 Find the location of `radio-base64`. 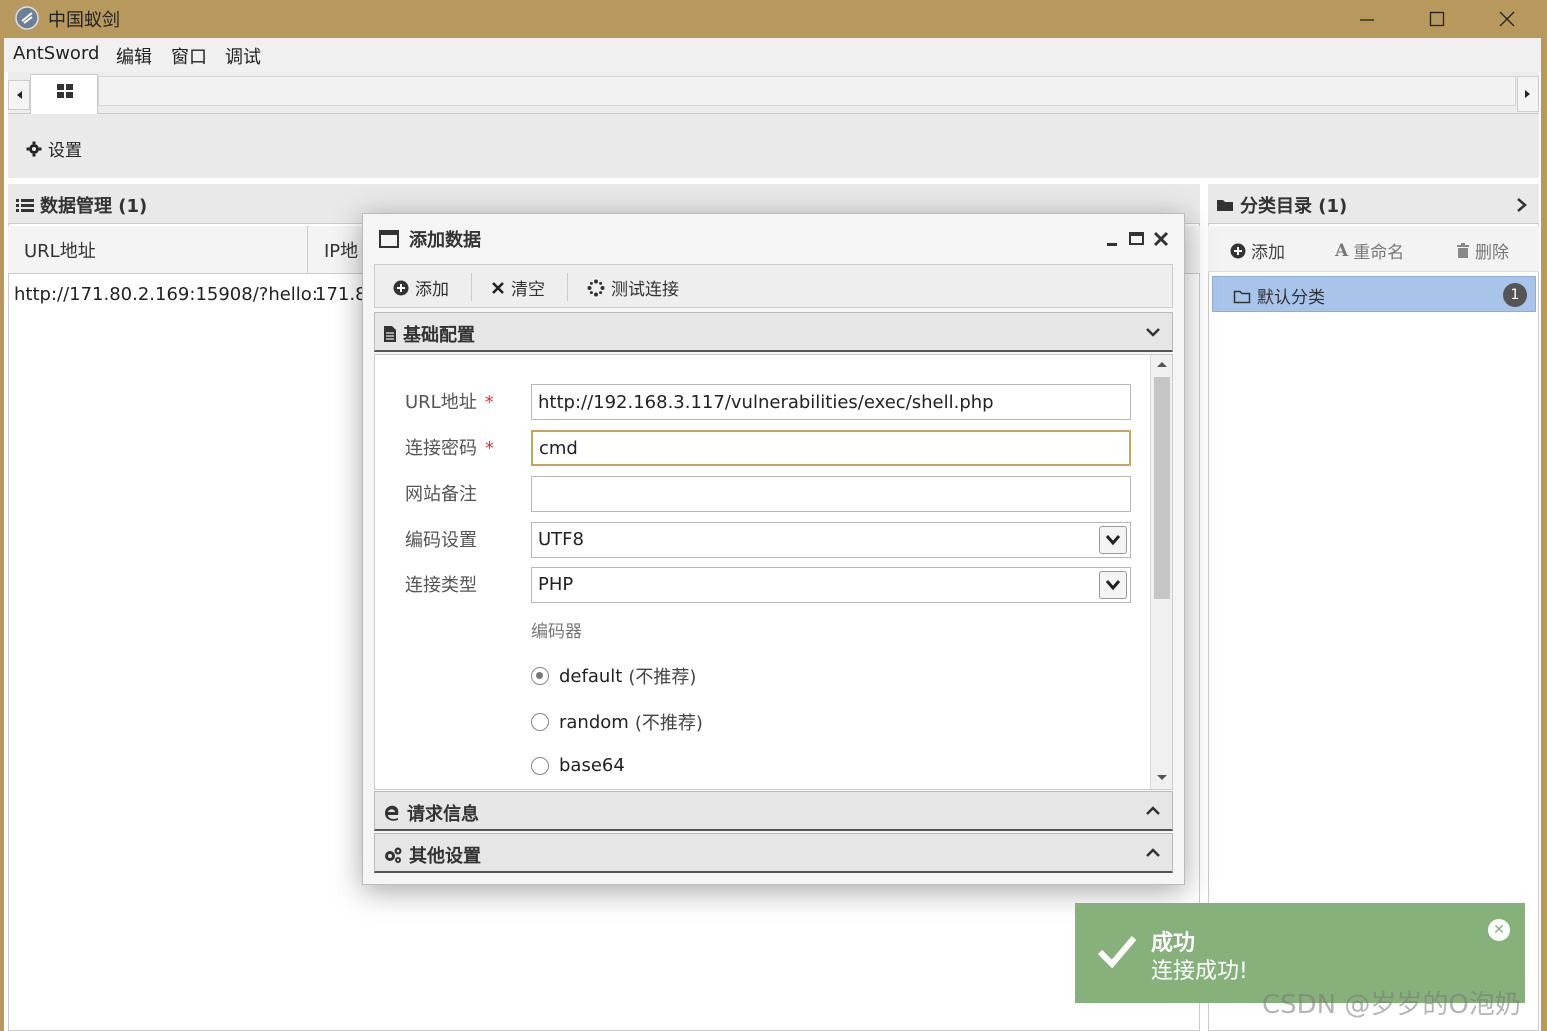

radio-base64 is located at coordinates (540, 765).